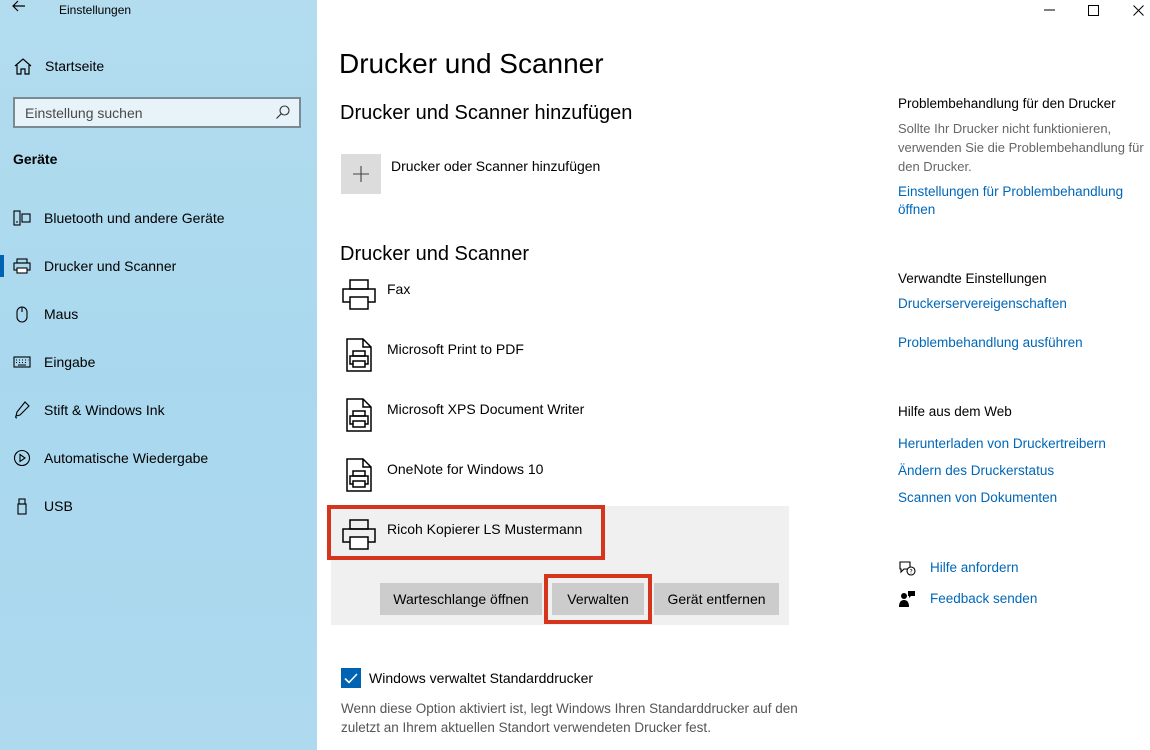  What do you see at coordinates (399, 289) in the screenshot?
I see `printer-name: Fax` at bounding box center [399, 289].